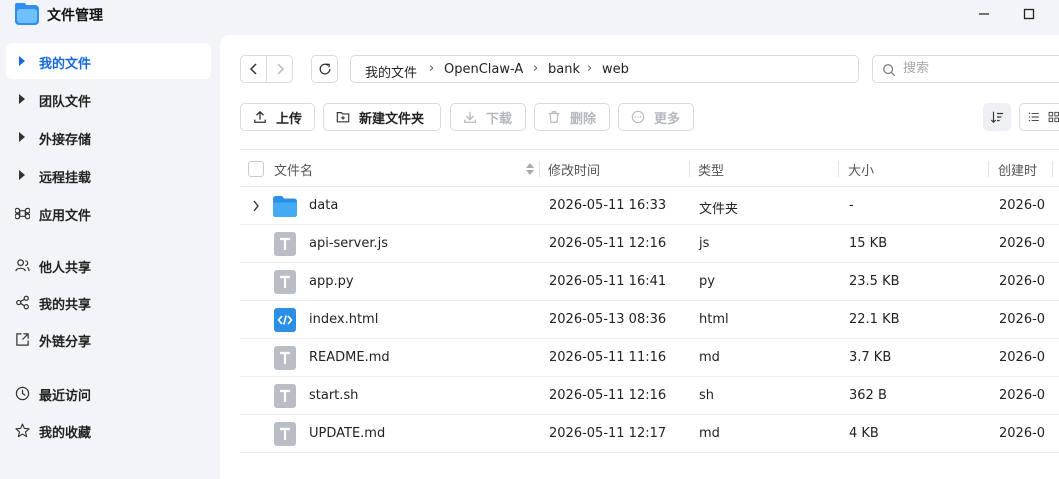 Image resolution: width=1059 pixels, height=479 pixels. What do you see at coordinates (564, 69) in the screenshot?
I see `breadcrumb-item-bank: bank` at bounding box center [564, 69].